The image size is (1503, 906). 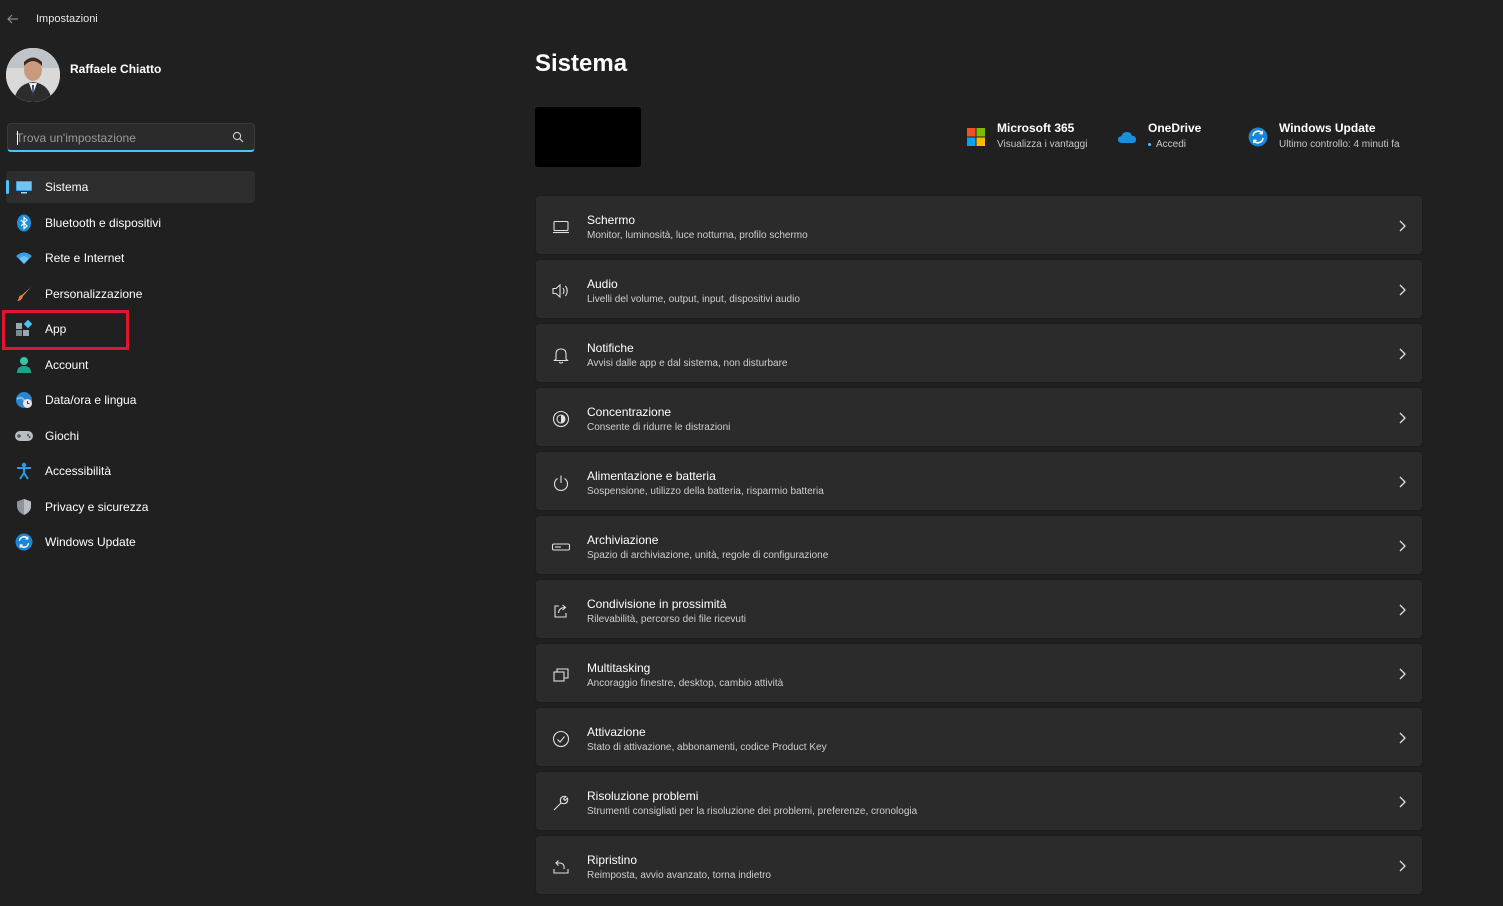 What do you see at coordinates (130, 400) in the screenshot?
I see `sidebar-item-data-ora: Data/ora e lingua` at bounding box center [130, 400].